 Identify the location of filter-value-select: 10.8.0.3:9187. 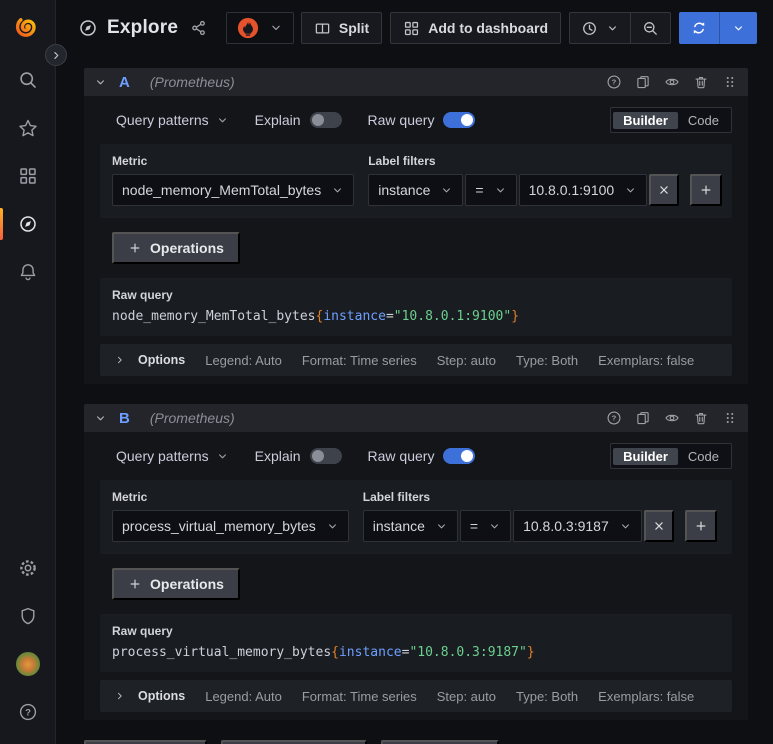
(577, 526).